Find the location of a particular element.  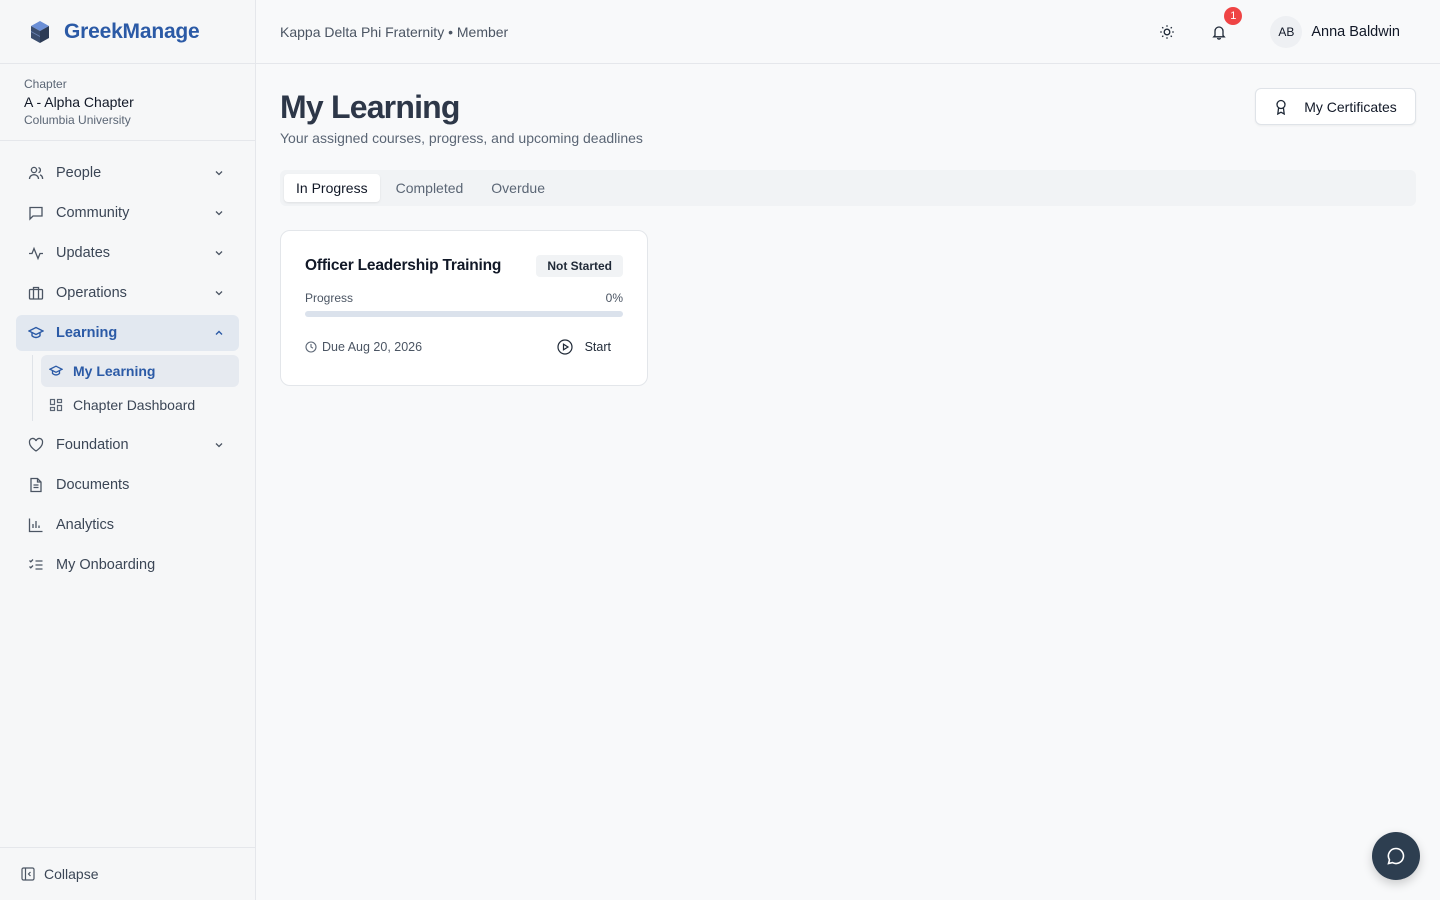

logo-icon is located at coordinates (40, 32).